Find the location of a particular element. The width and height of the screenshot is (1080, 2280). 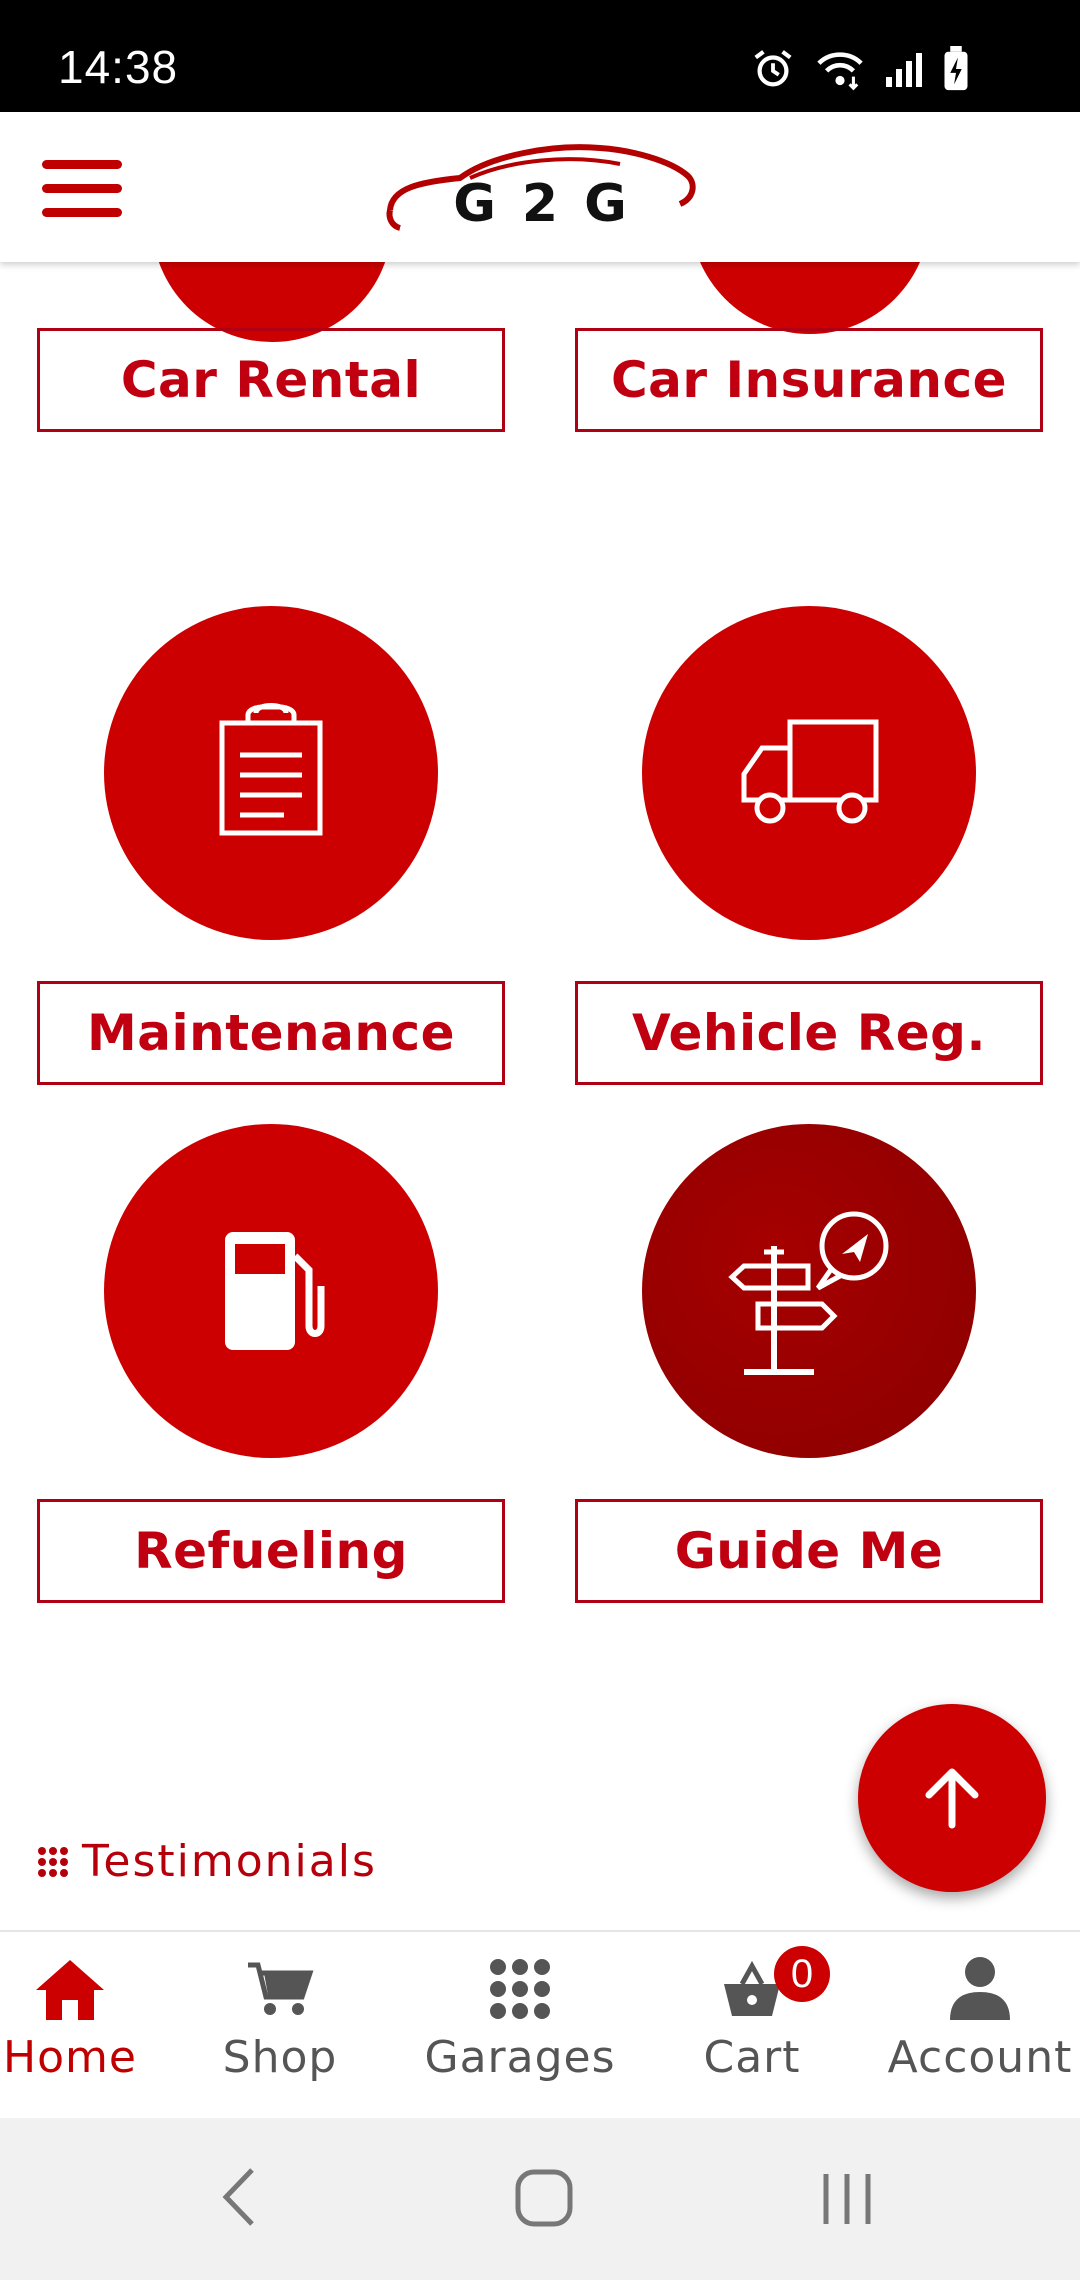

nav-account: Account is located at coordinates (980, 2034).